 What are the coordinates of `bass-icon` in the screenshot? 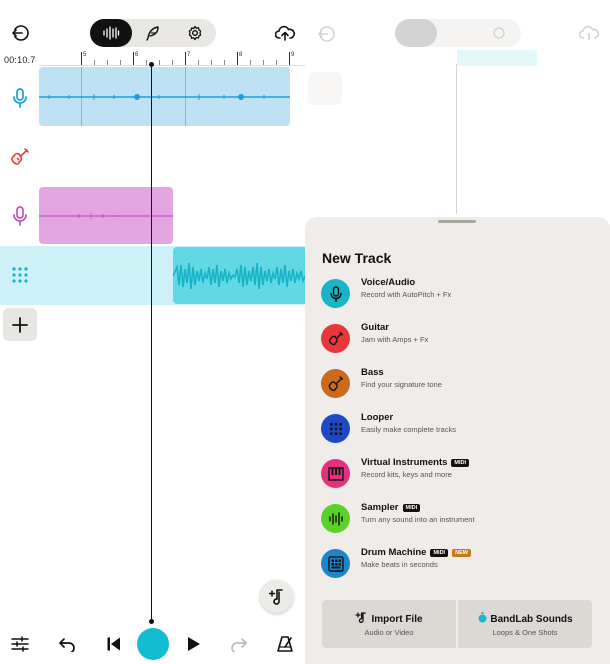 It's located at (335, 383).